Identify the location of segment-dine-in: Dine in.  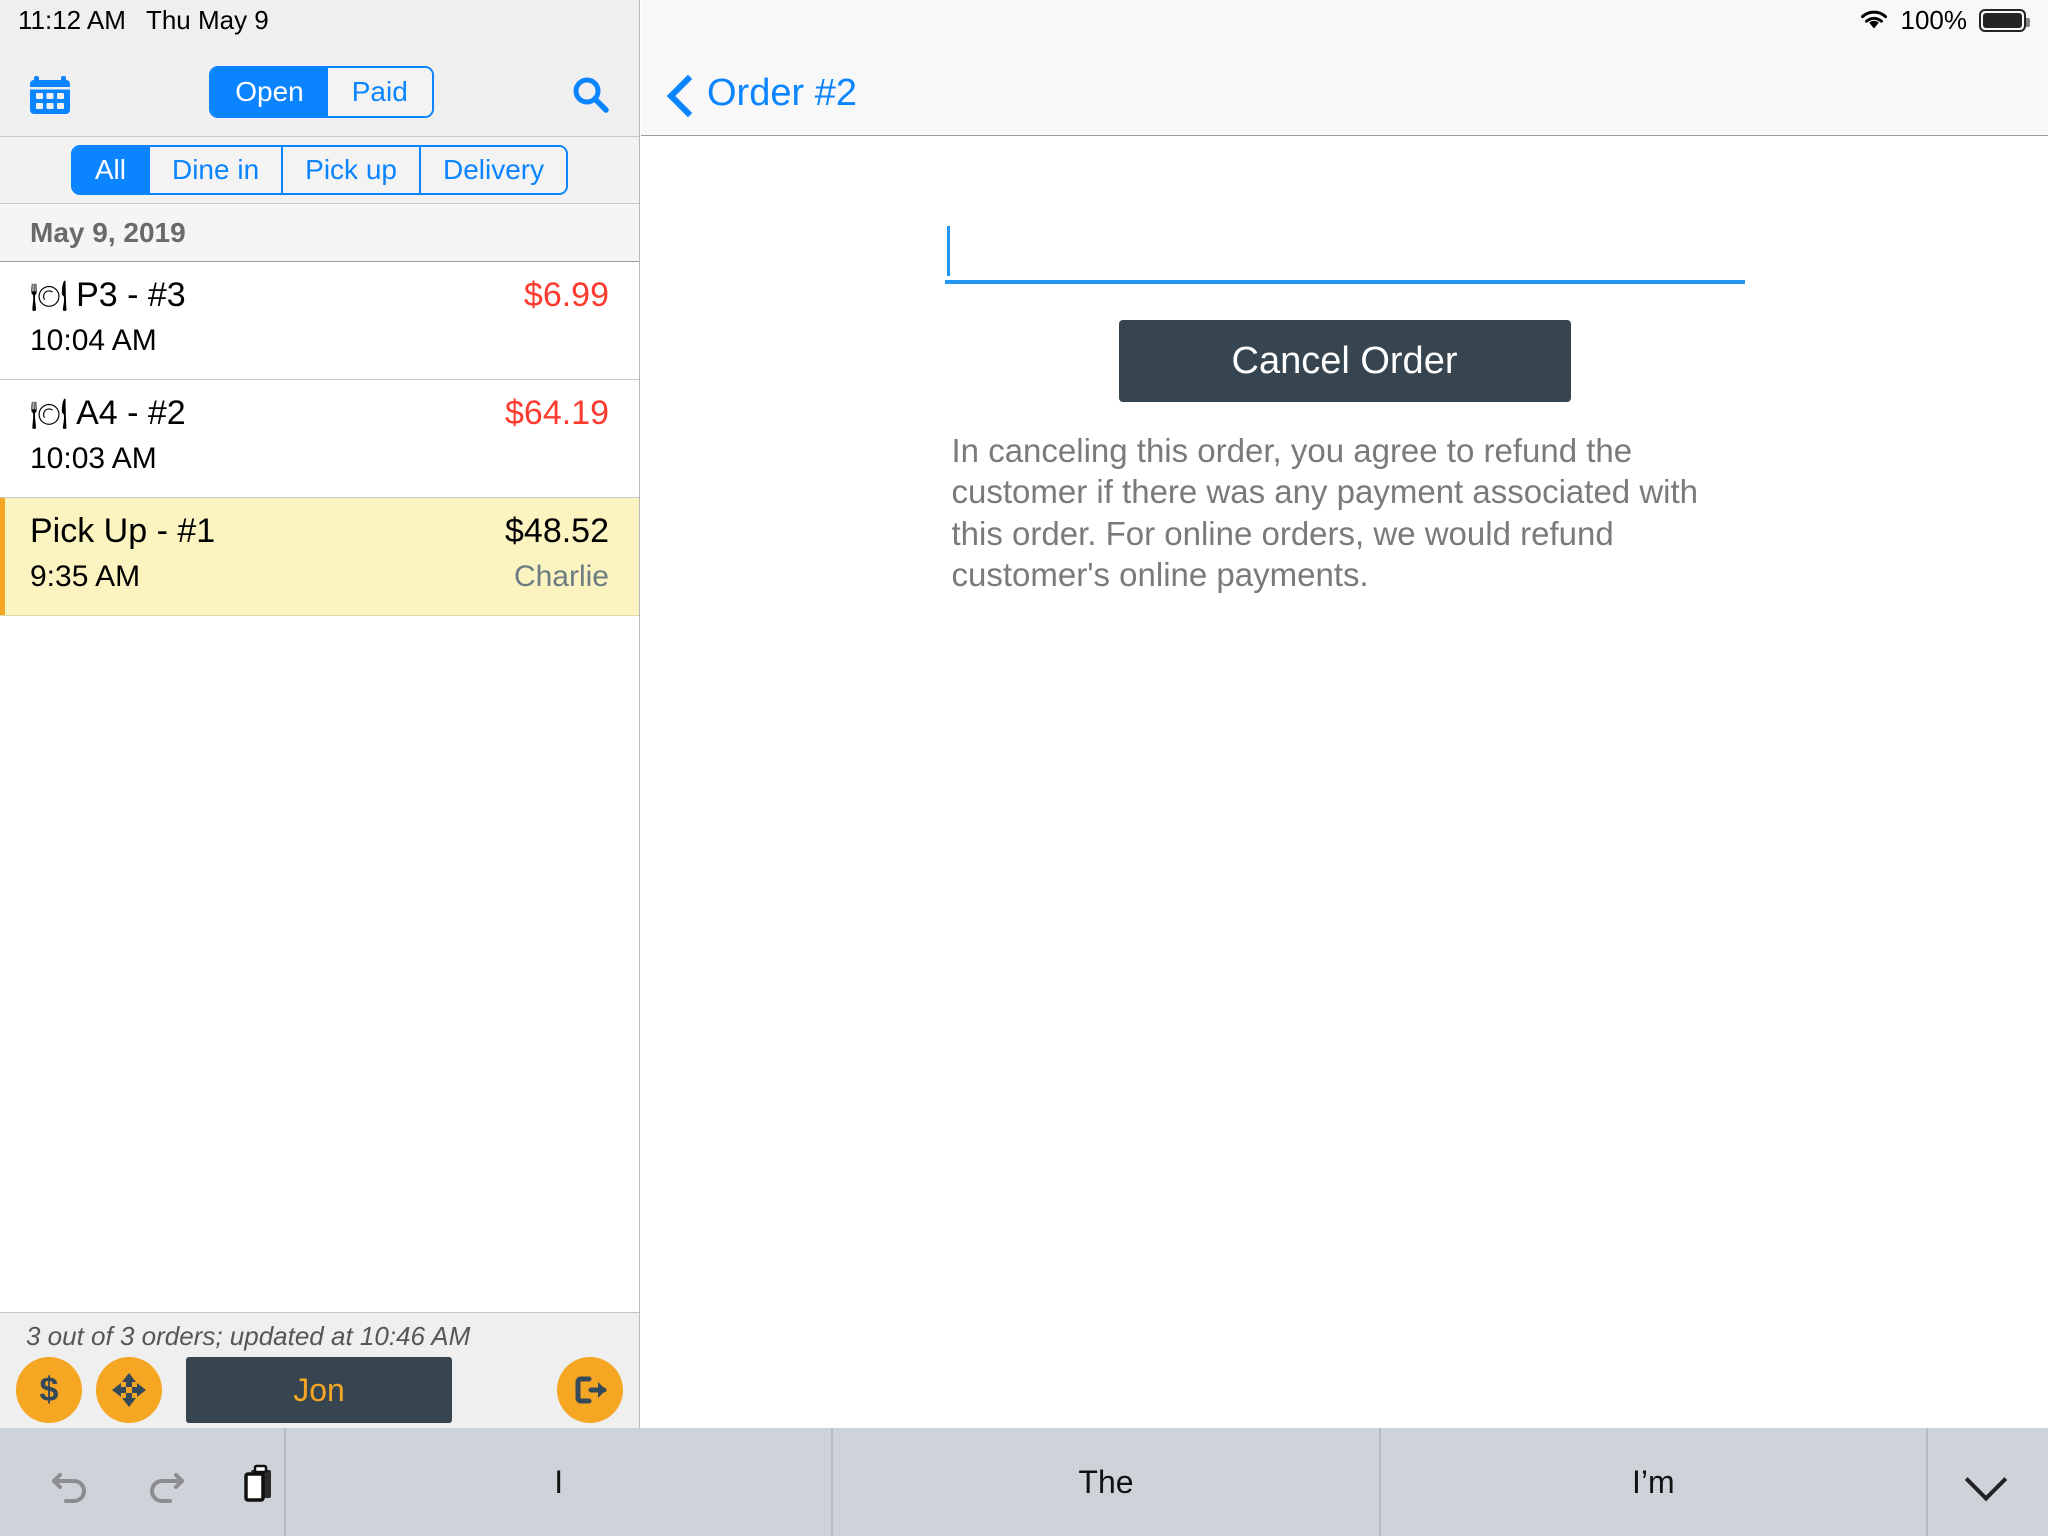
(214, 170).